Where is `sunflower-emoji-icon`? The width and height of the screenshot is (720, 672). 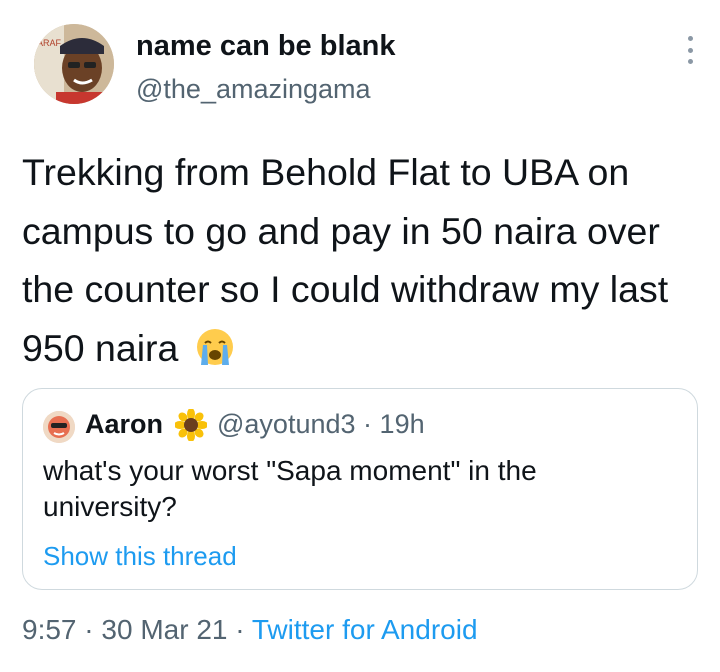 sunflower-emoji-icon is located at coordinates (191, 425).